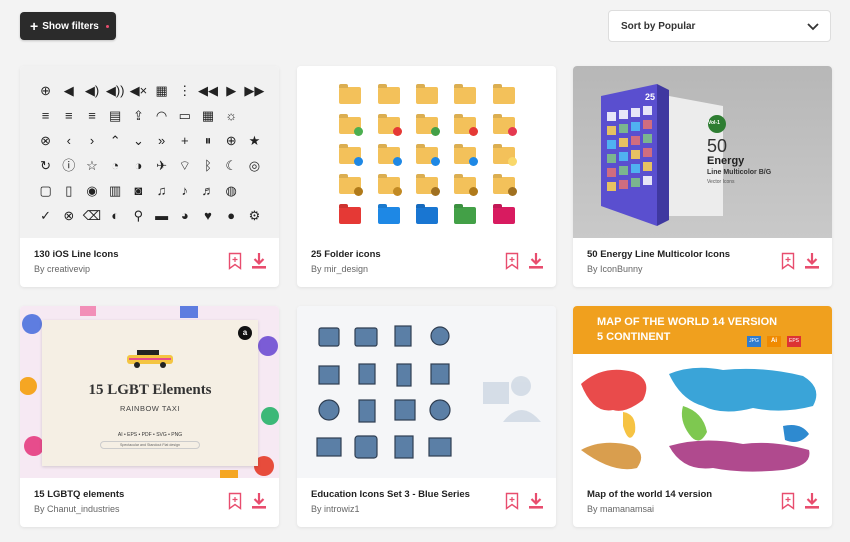 The width and height of the screenshot is (850, 542). I want to click on taxi-icon, so click(150, 359).